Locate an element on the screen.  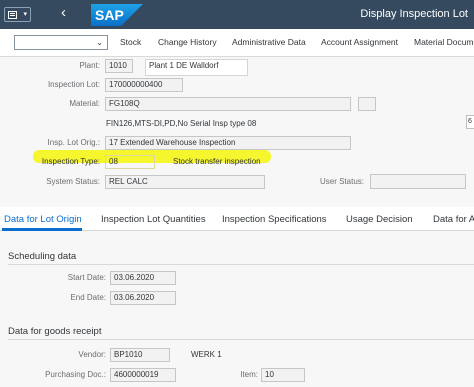
insp-lot-origin-field: 17 Extended Warehouse Inspection is located at coordinates (228, 143).